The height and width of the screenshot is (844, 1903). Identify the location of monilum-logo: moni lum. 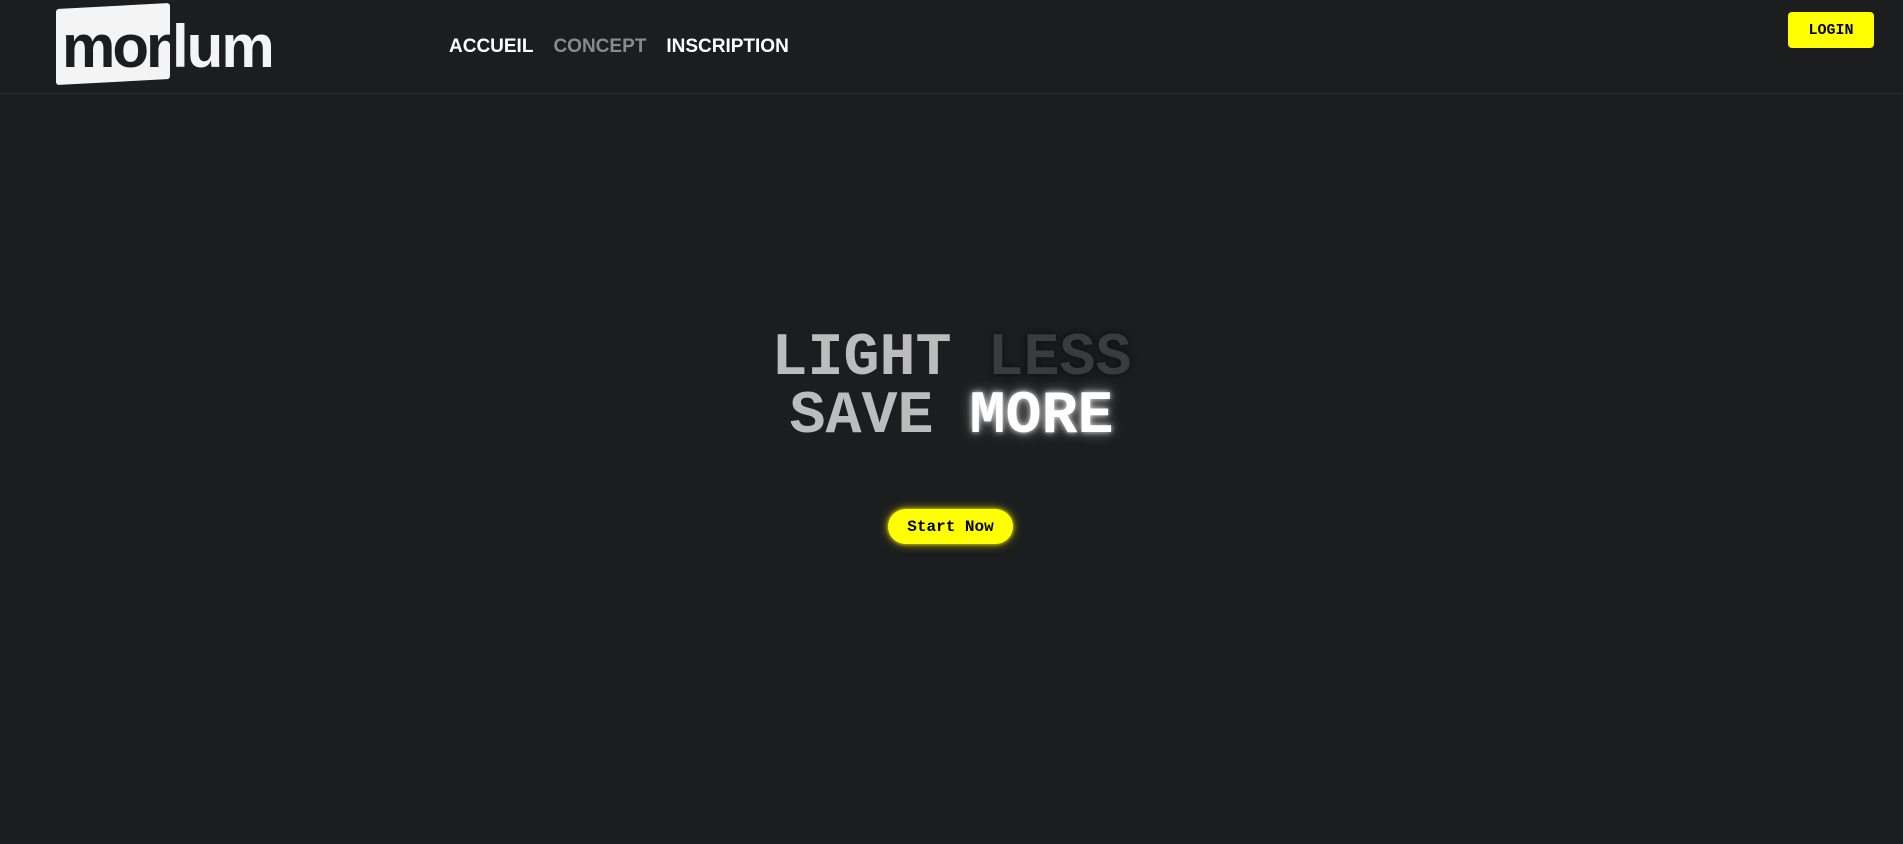
(166, 44).